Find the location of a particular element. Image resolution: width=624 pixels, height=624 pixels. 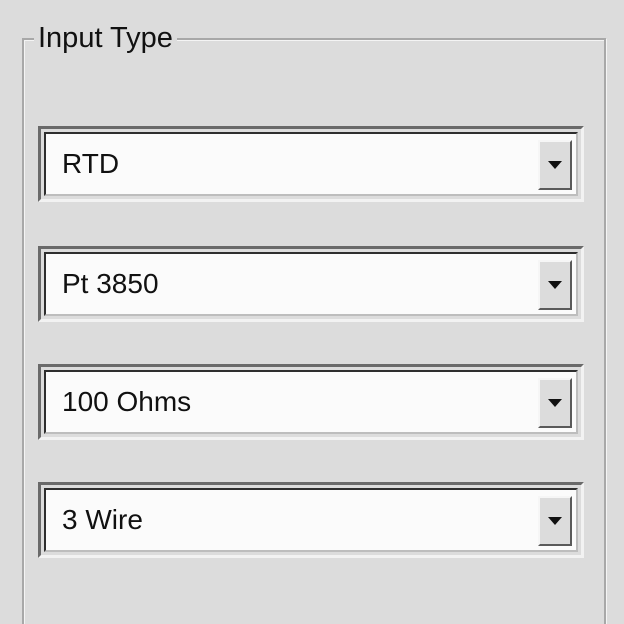

selected-value: 3 Wire is located at coordinates (102, 519).